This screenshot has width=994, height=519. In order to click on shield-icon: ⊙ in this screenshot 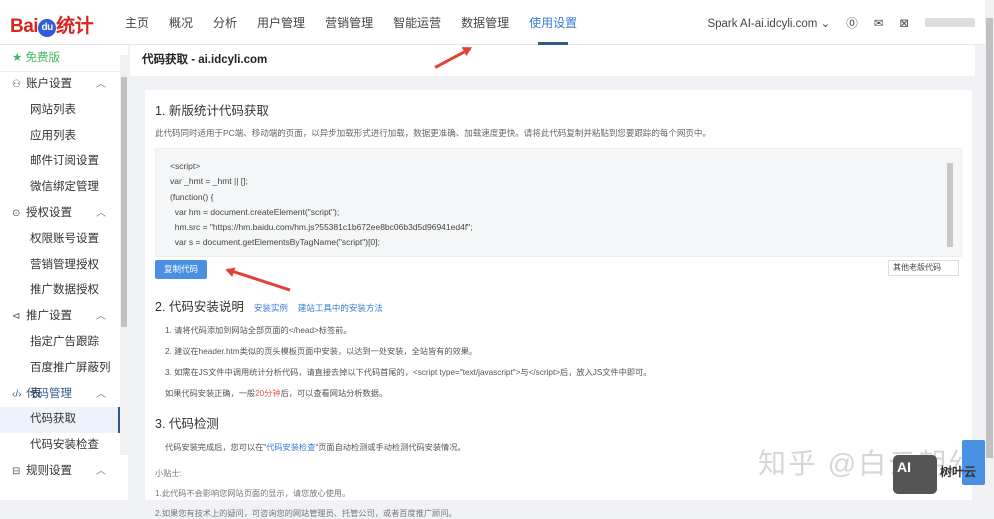, I will do `click(16, 213)`.